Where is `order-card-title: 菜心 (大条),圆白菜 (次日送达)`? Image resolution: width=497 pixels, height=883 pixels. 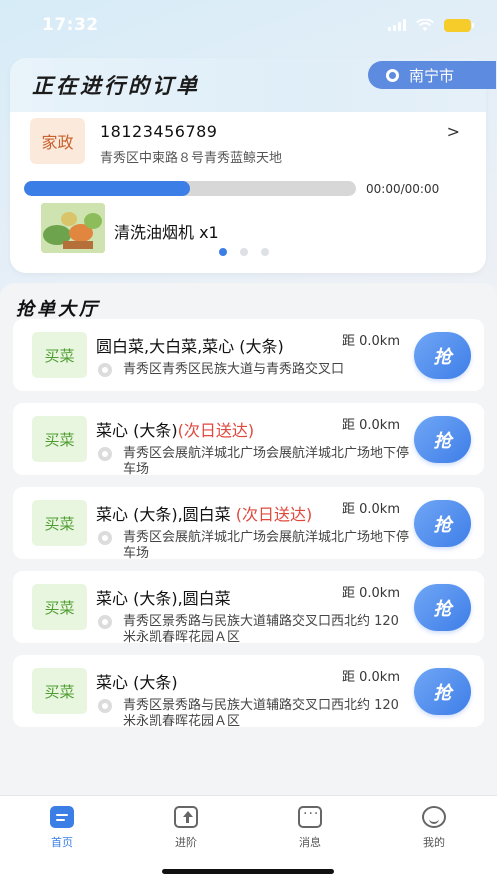
order-card-title: 菜心 (大条),圆白菜 (次日送达) is located at coordinates (204, 513).